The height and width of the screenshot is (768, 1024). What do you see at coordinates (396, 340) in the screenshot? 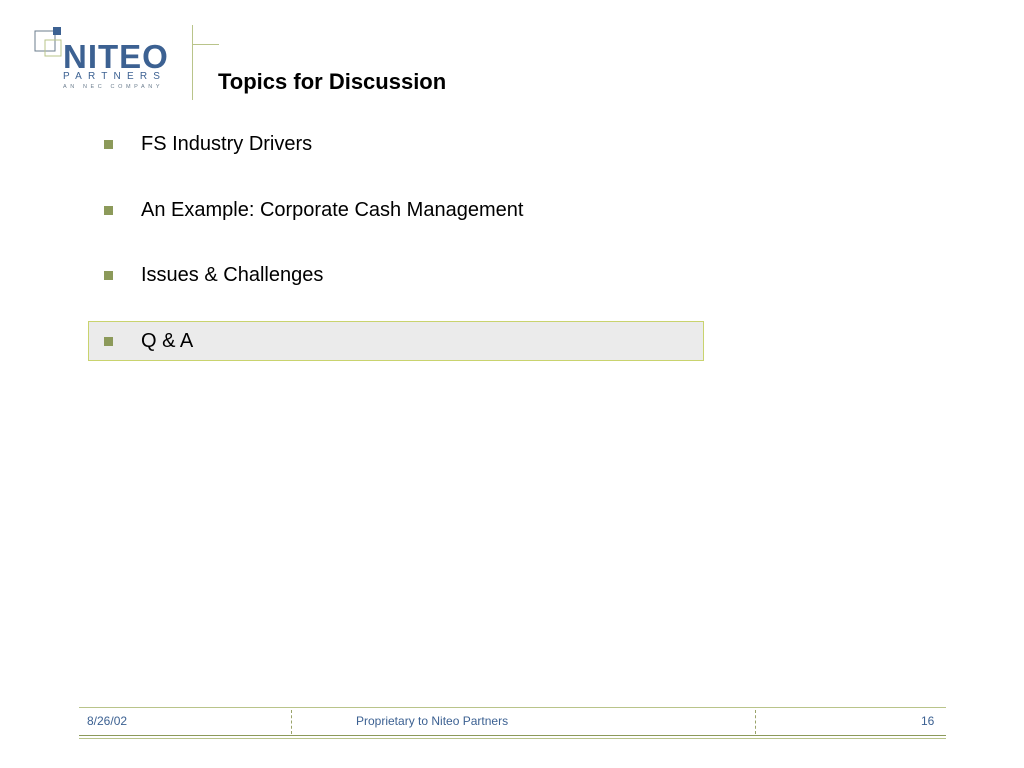
I see `bullet-item-highlighted: Q & A` at bounding box center [396, 340].